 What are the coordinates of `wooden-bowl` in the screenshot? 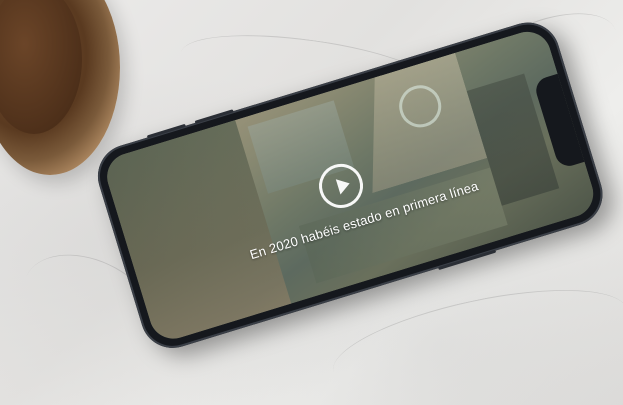 It's located at (60, 87).